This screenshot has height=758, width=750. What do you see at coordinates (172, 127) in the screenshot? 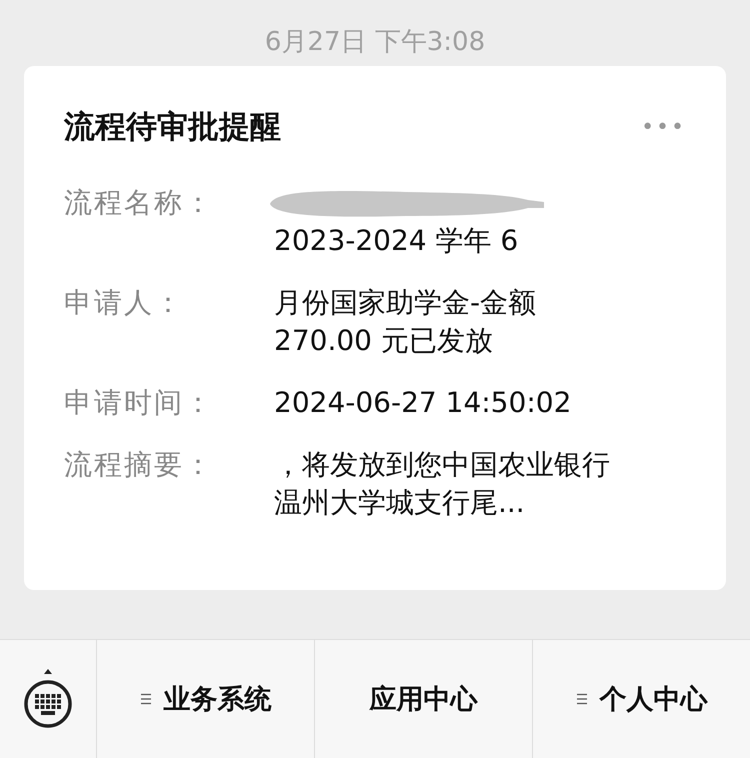
I see `card-title: 流程待审批提醒` at bounding box center [172, 127].